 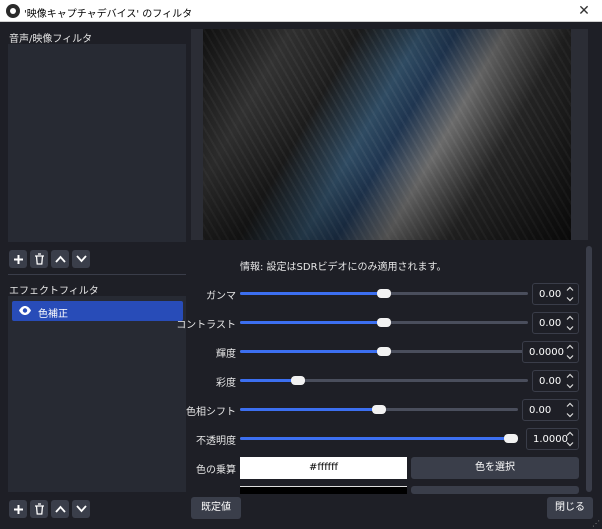 I want to click on move-filter-up-button, so click(x=60, y=259).